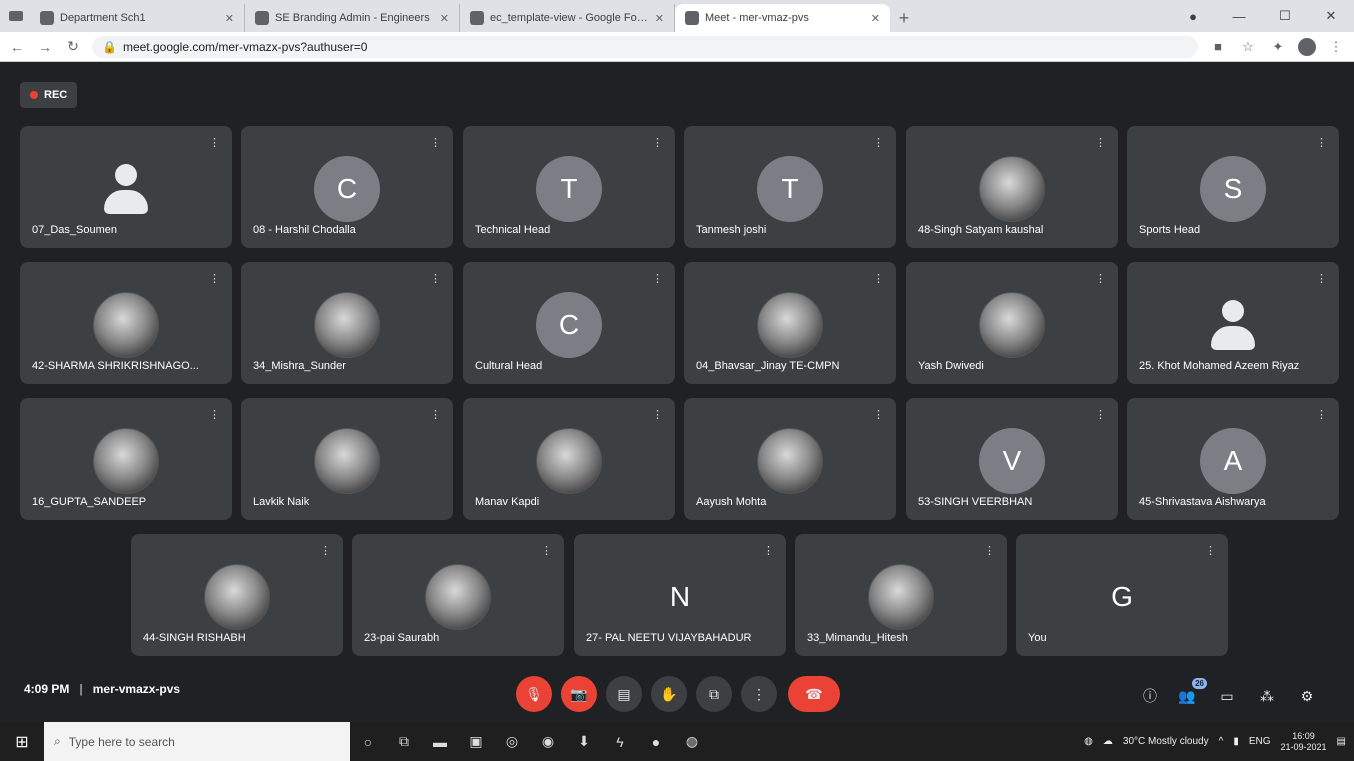 Image resolution: width=1354 pixels, height=761 pixels. I want to click on profile-indicator-icon: ●, so click(1193, 16).